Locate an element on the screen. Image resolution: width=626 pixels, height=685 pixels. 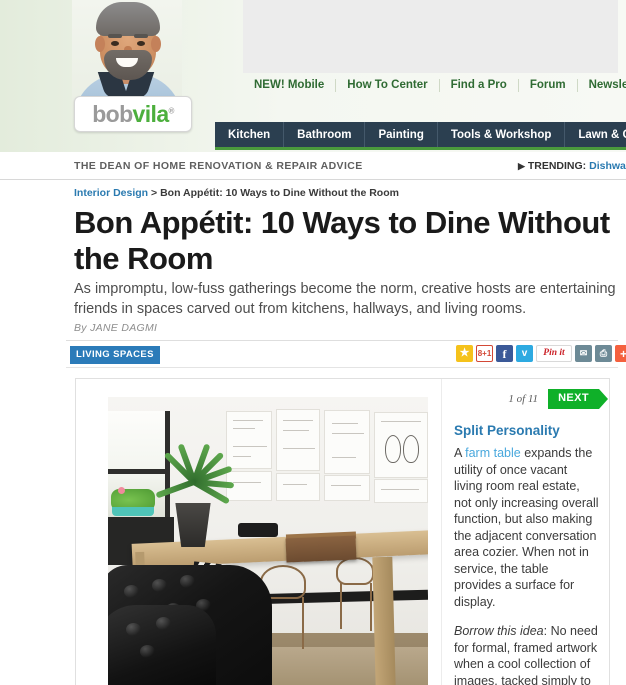
print-icon: ⎙ is located at coordinates (603, 353).